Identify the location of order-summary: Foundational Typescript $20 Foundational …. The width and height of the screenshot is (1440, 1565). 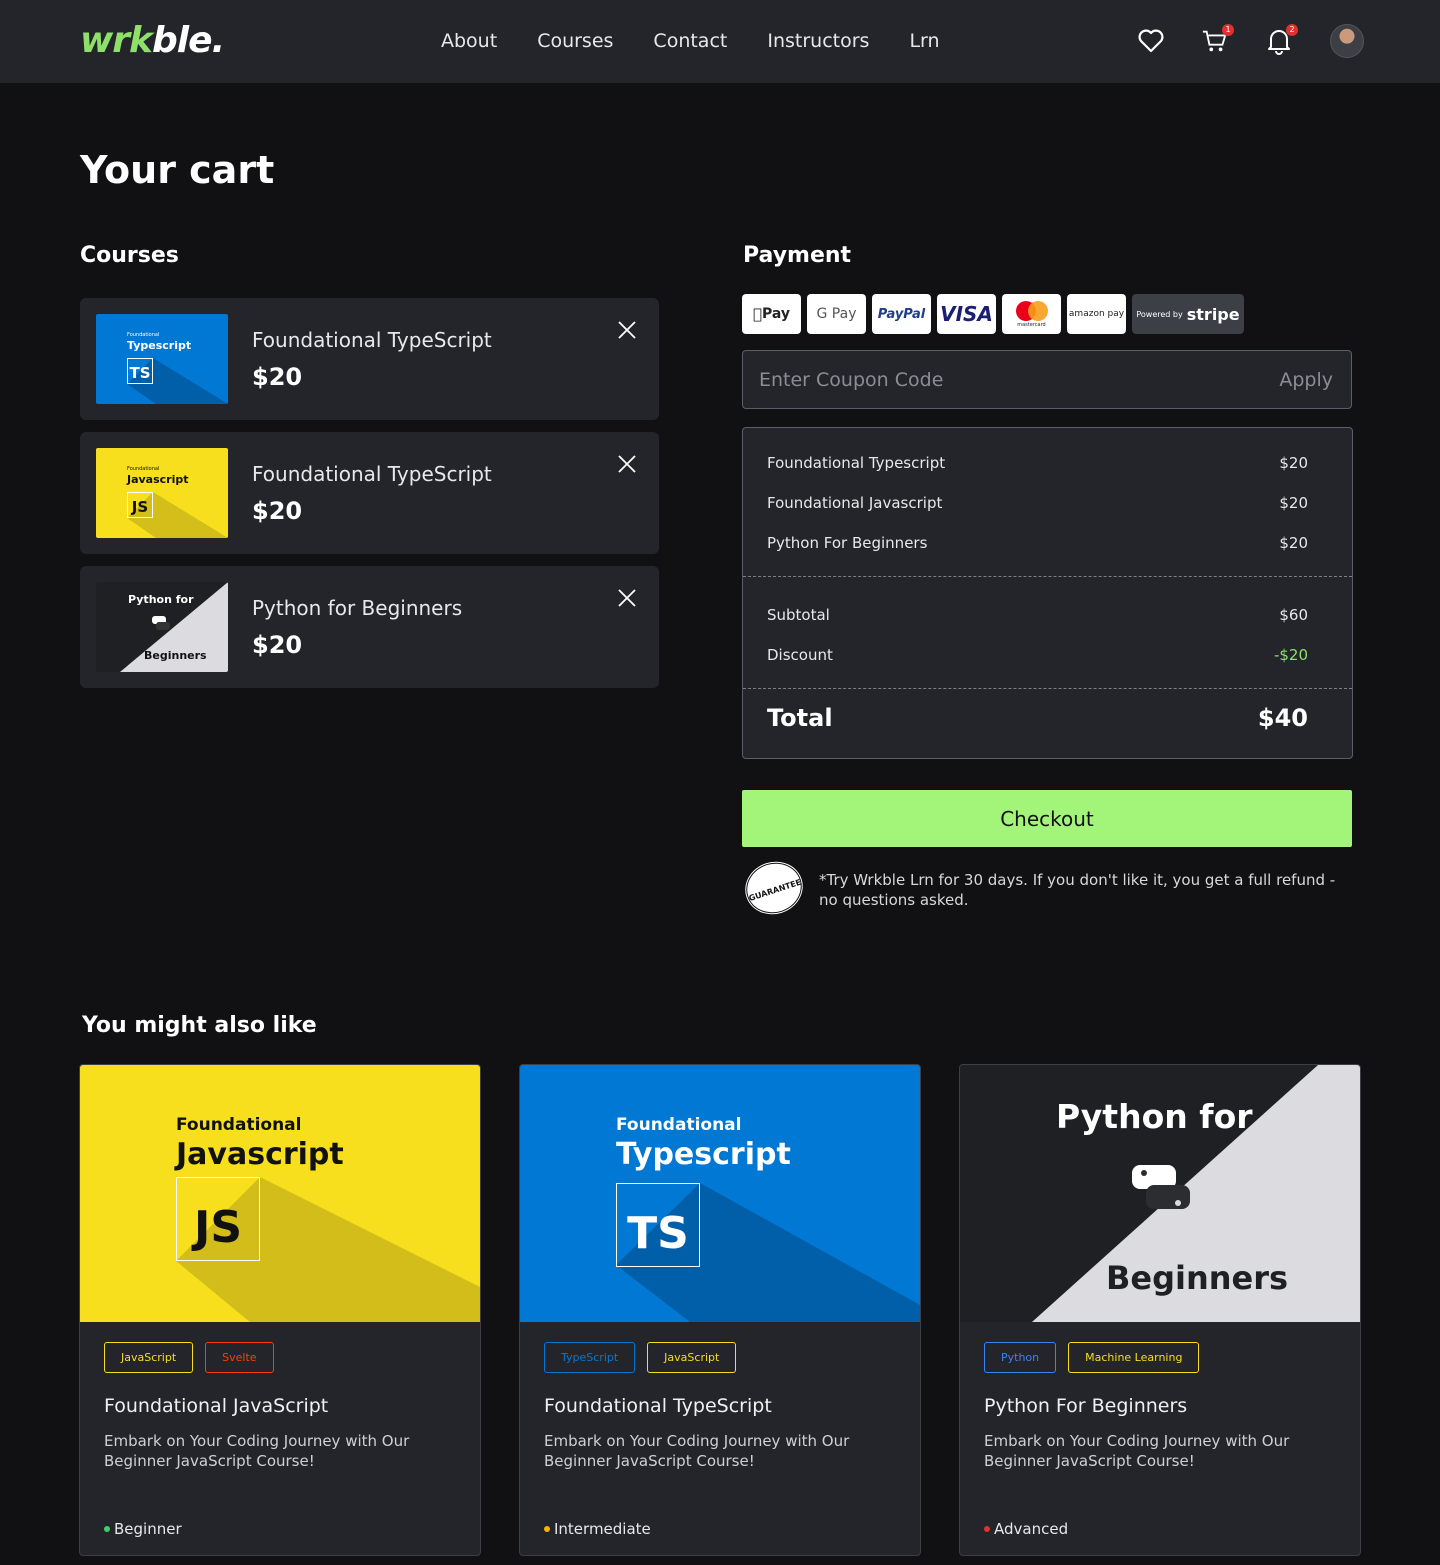
(1047, 593).